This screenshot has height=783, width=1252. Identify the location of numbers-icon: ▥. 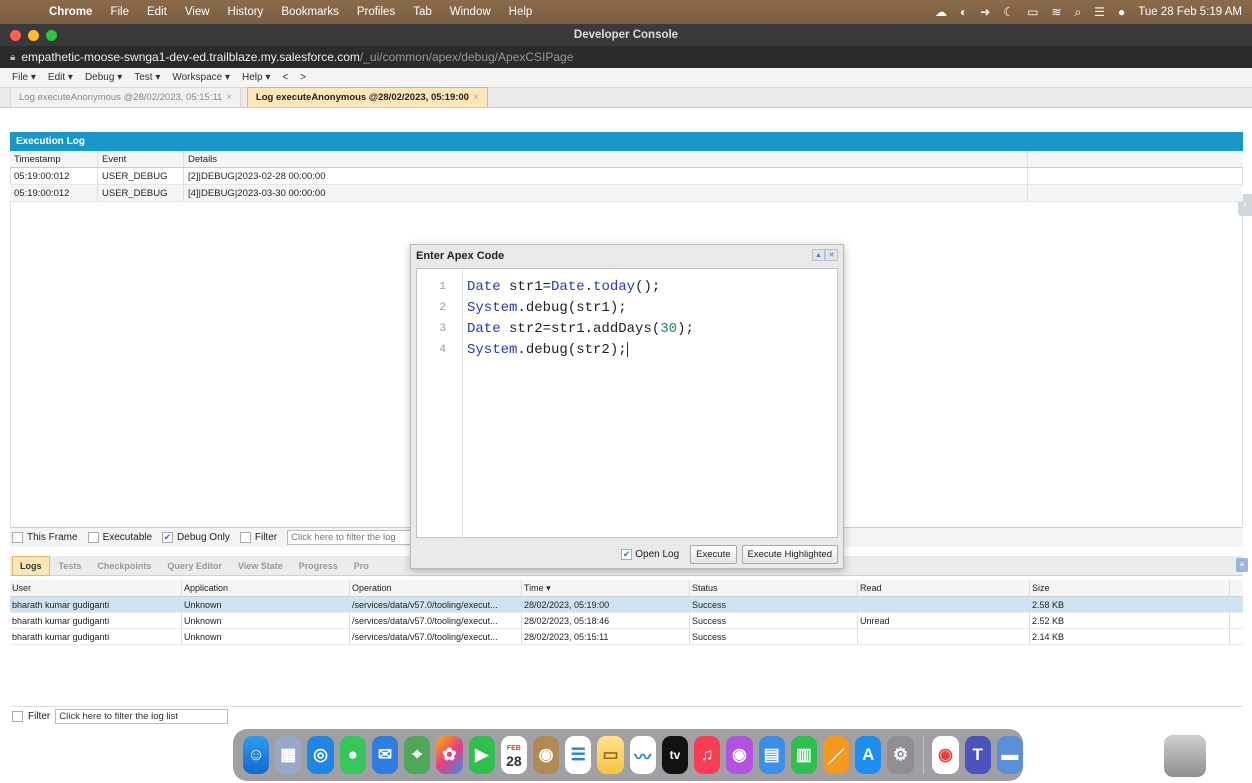
(803, 755).